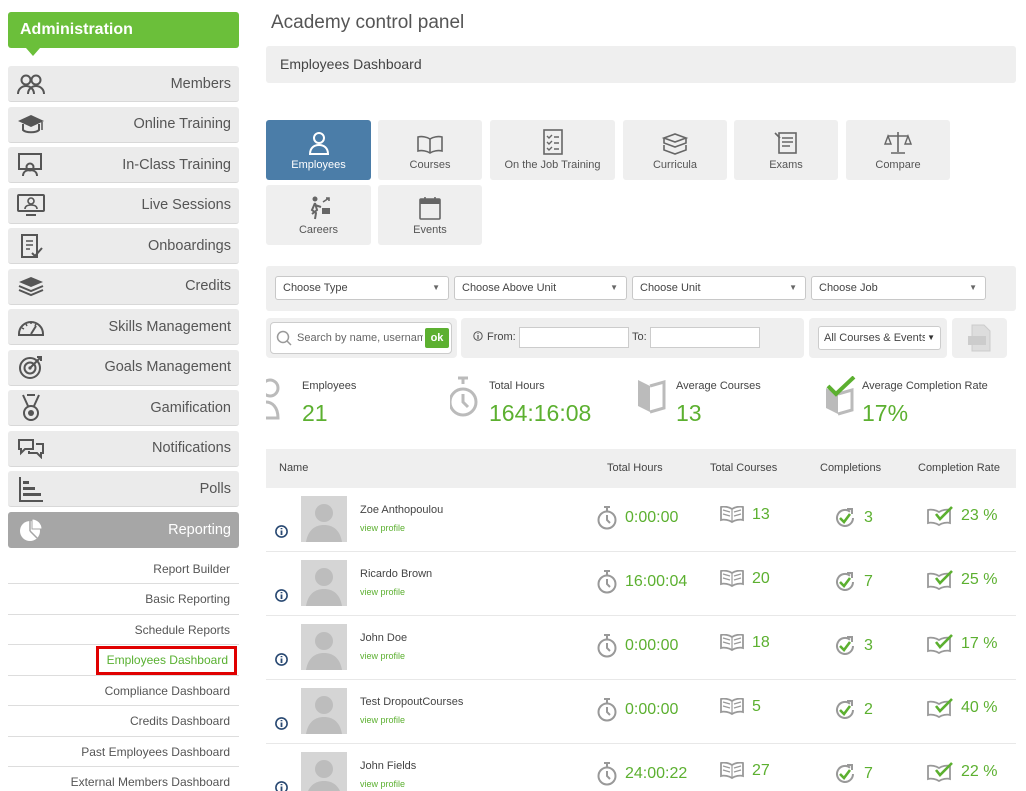 The height and width of the screenshot is (791, 1026). I want to click on subitem-past-employees-dashboard: Past Employees Dashboard, so click(123, 752).